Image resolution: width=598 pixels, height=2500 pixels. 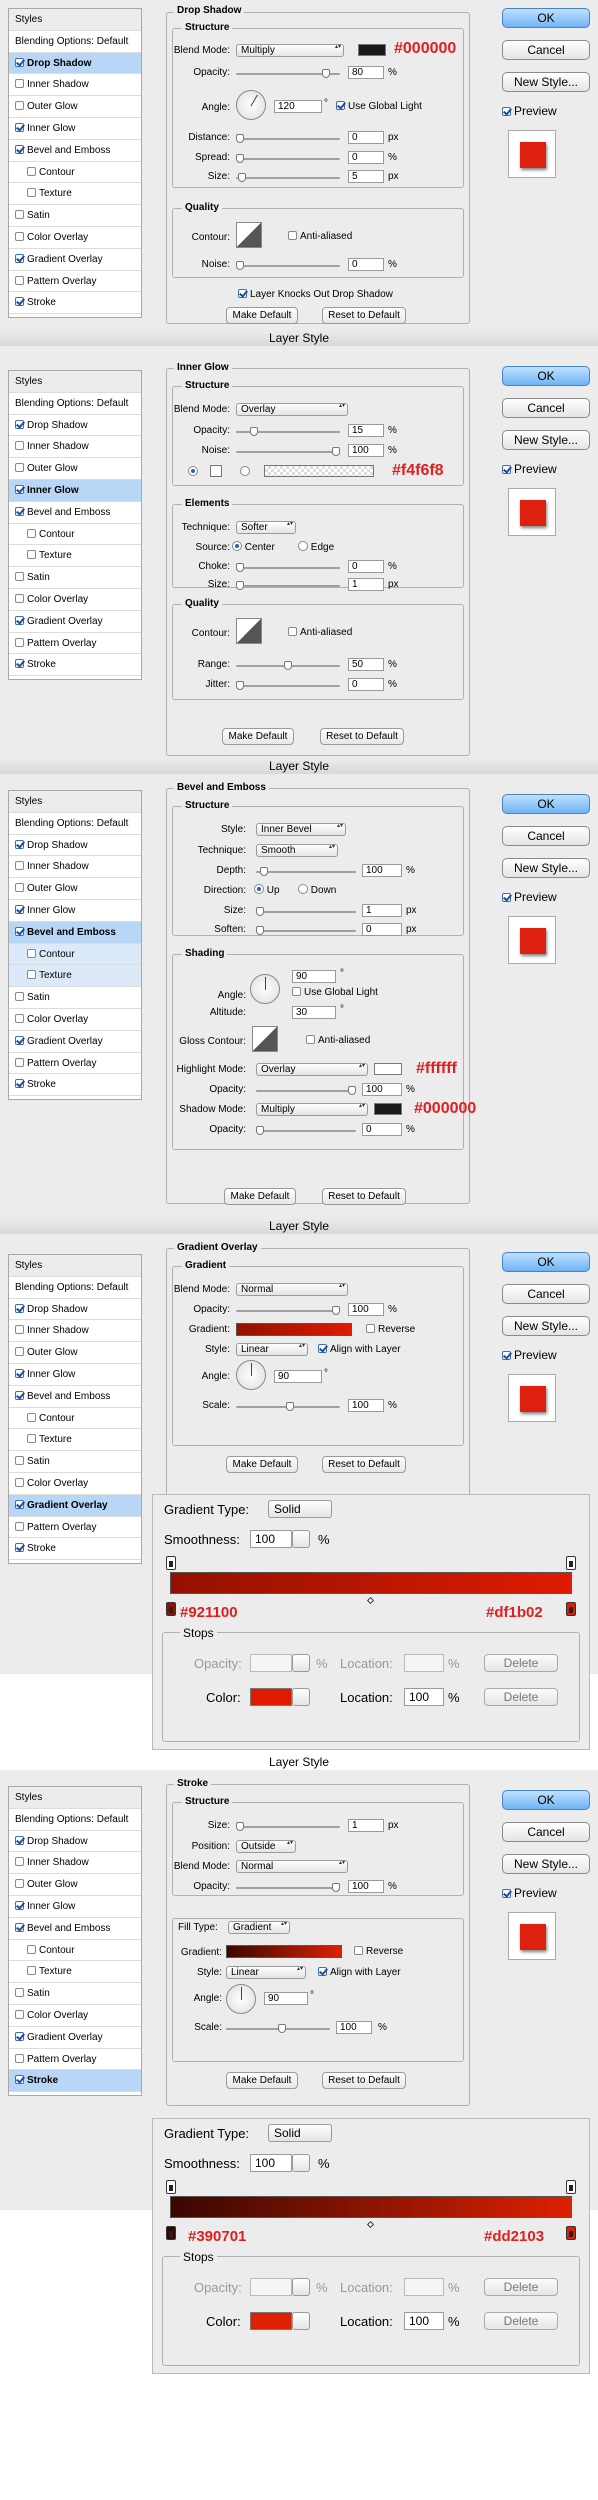 What do you see at coordinates (75, 535) in the screenshot?
I see `style-contour: Contour` at bounding box center [75, 535].